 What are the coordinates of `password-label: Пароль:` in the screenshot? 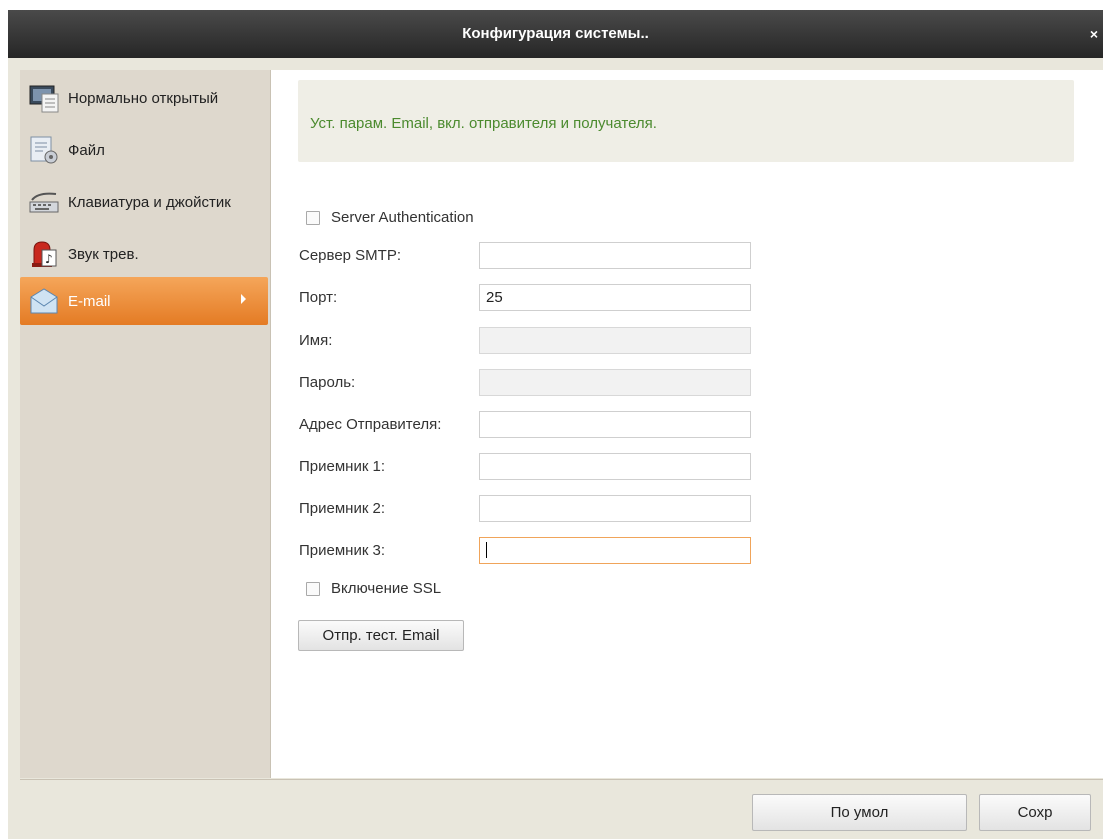 It's located at (327, 382).